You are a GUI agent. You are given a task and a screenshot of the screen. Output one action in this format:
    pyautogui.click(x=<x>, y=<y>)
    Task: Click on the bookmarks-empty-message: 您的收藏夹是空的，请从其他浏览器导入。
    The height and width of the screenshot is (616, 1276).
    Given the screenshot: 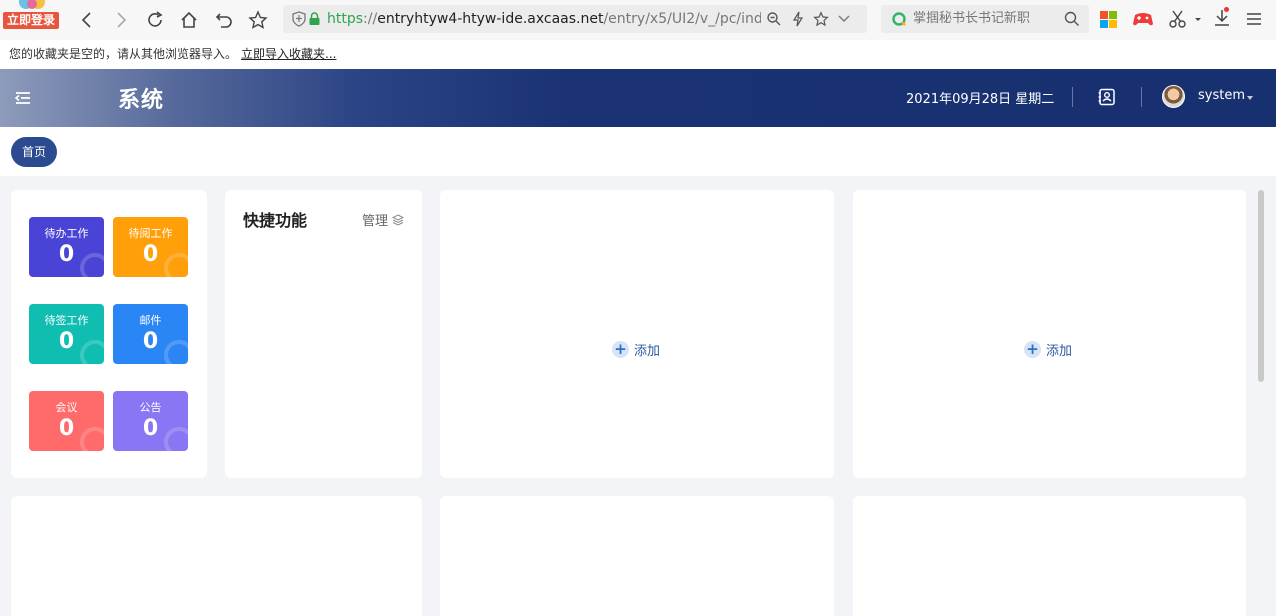 What is the action you would take?
    pyautogui.click(x=123, y=54)
    